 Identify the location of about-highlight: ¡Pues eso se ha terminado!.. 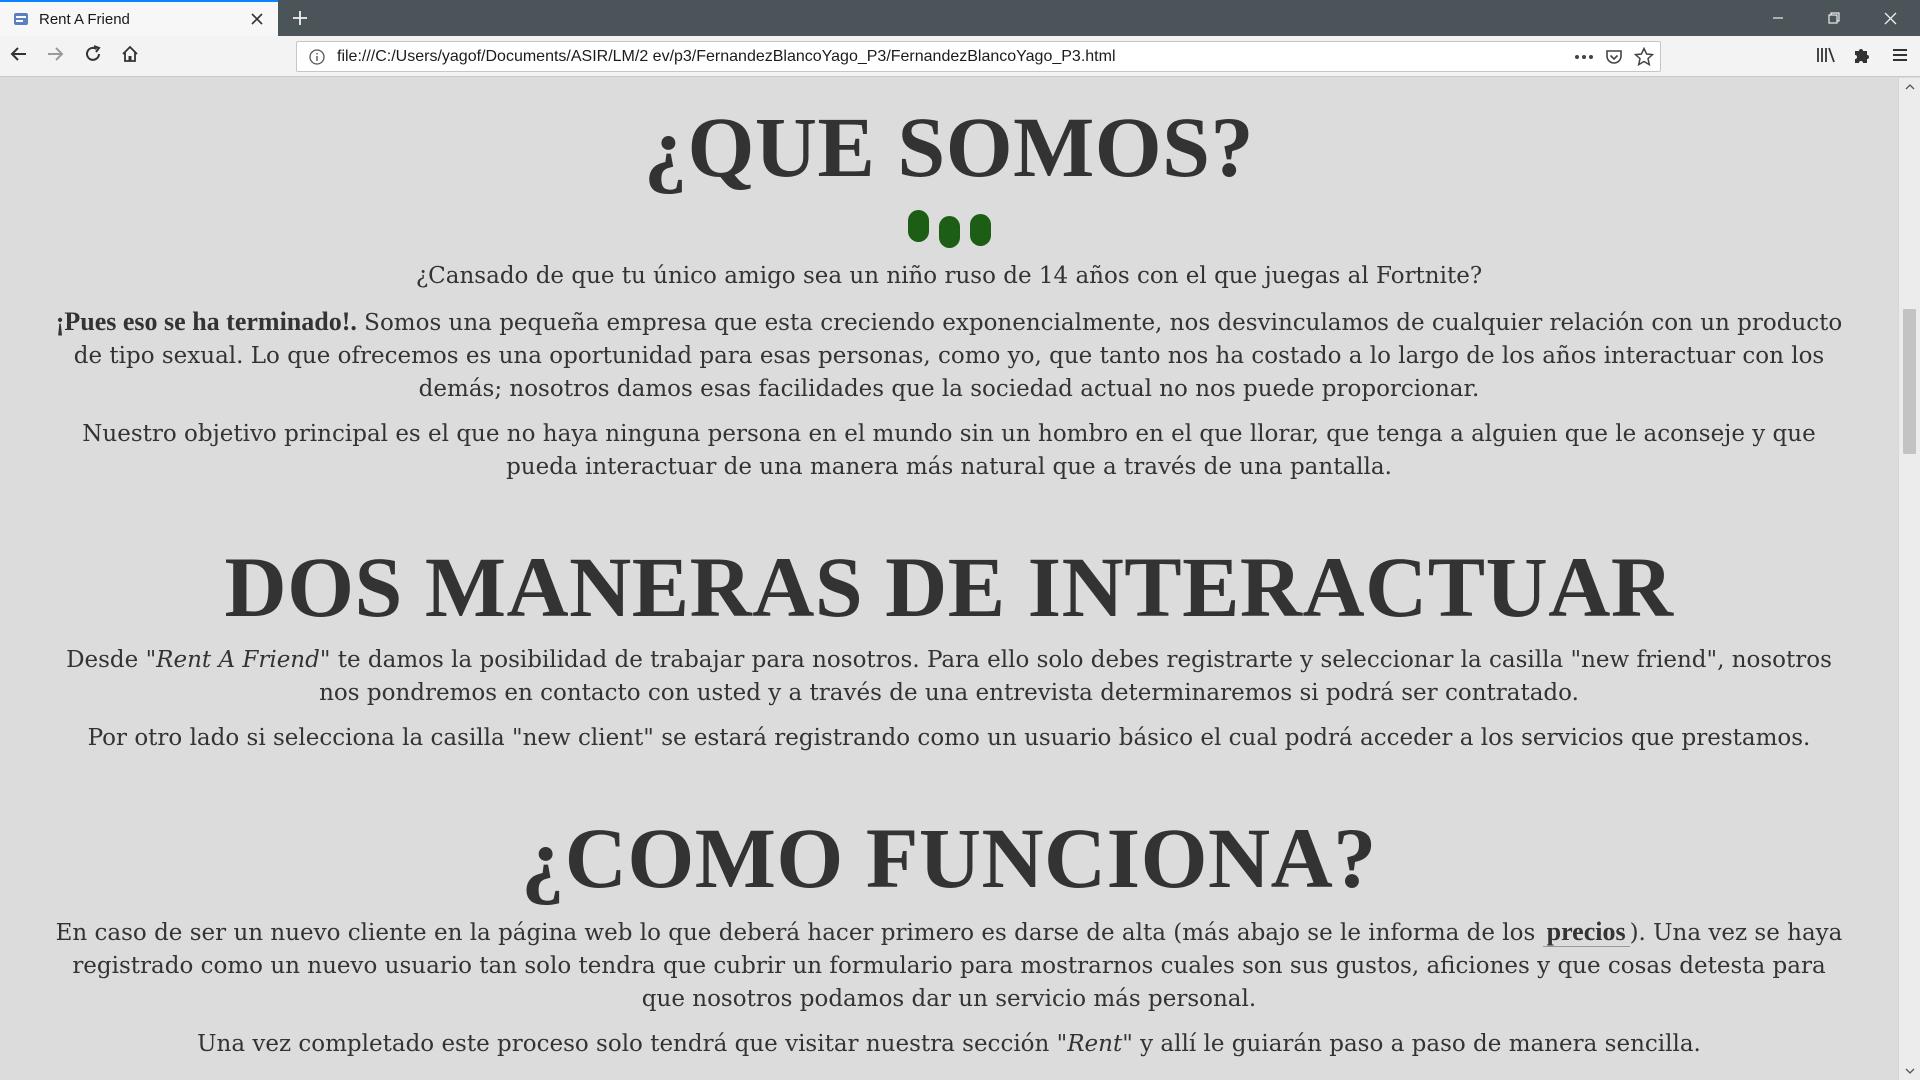
(206, 321).